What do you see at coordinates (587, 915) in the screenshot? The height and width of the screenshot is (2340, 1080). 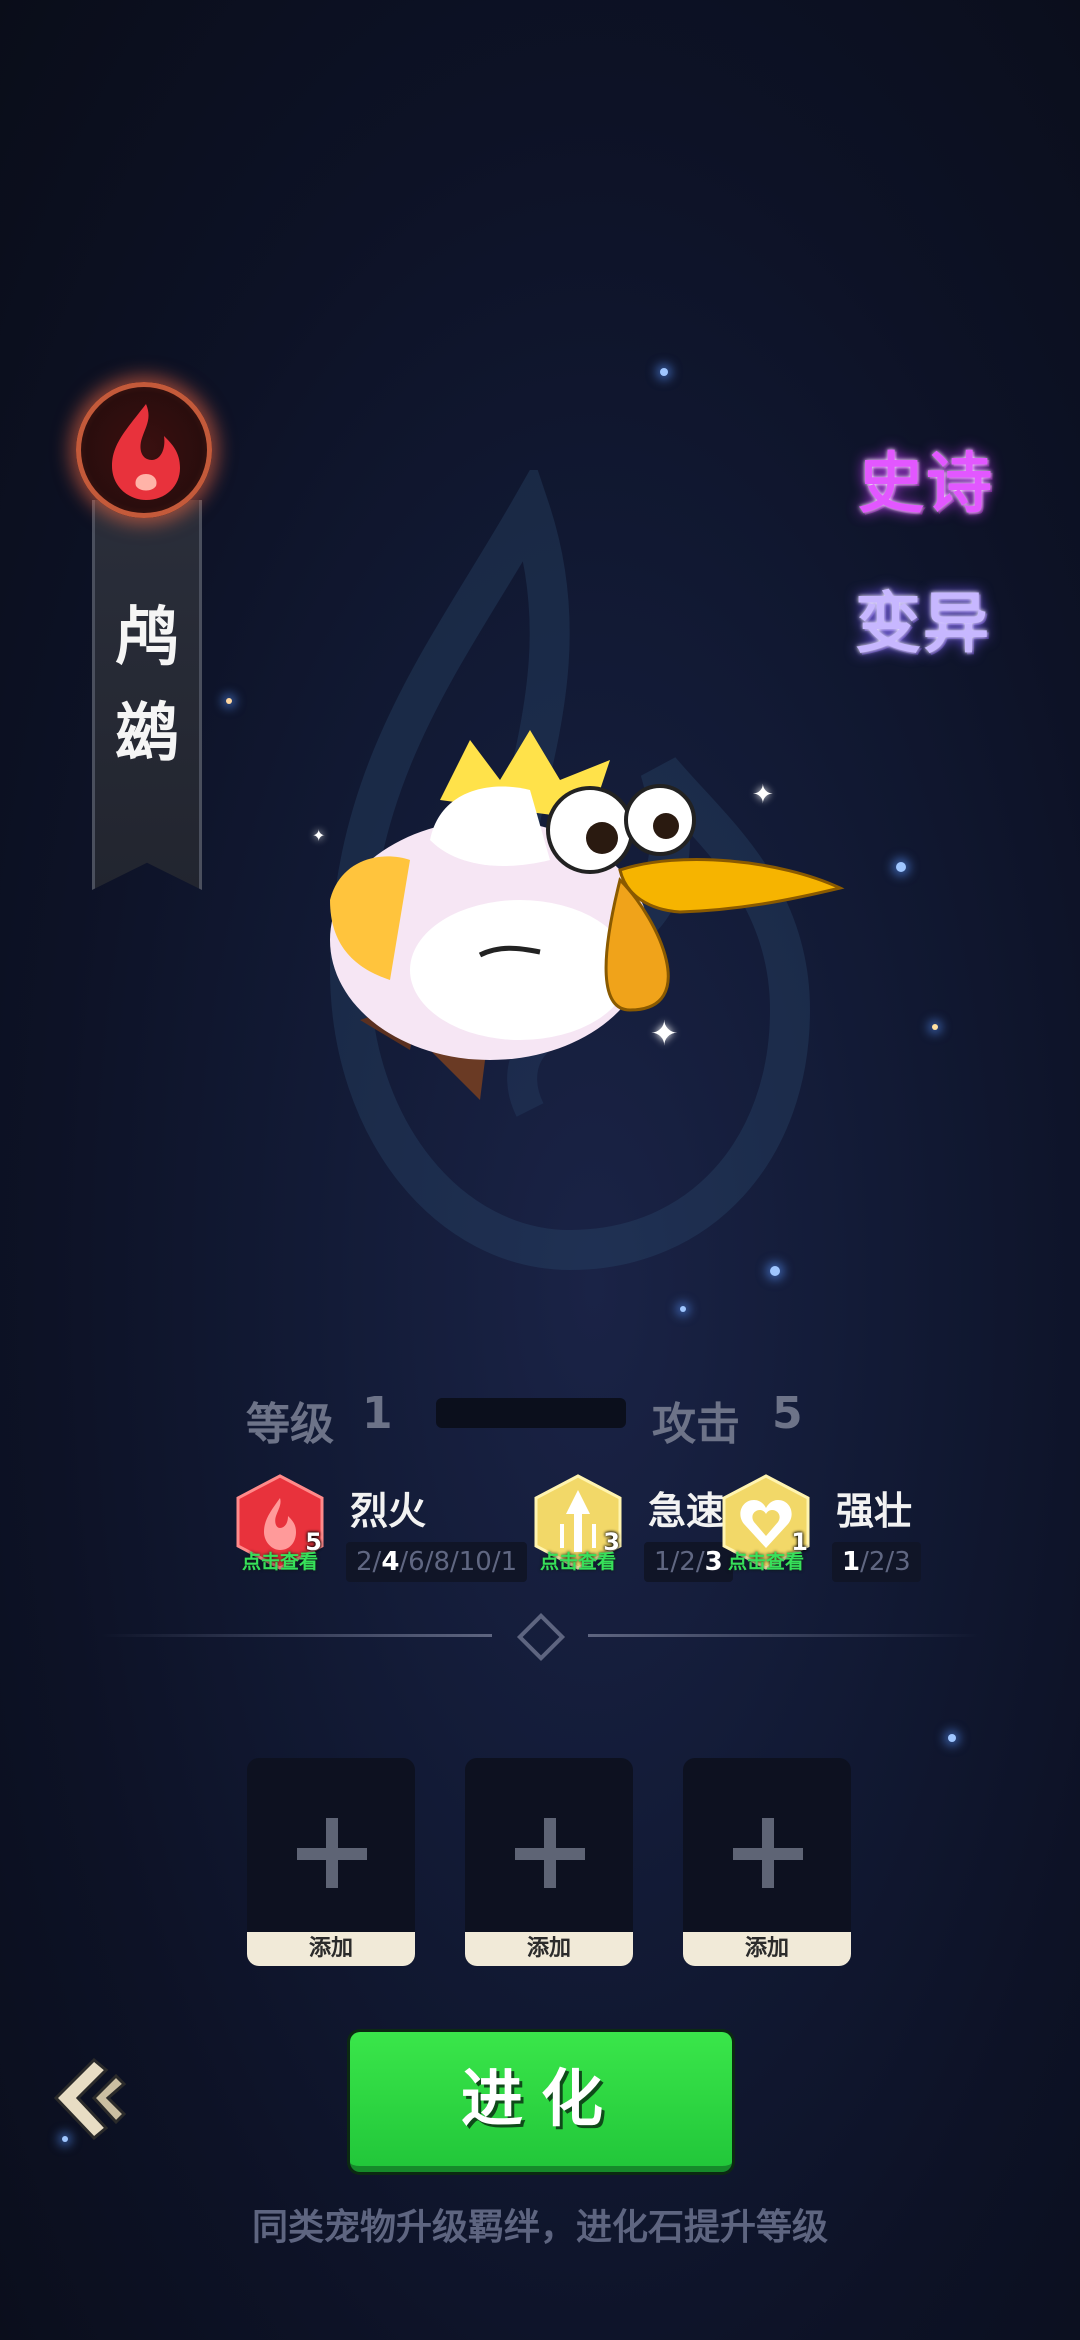 I see `pet-artwork` at bounding box center [587, 915].